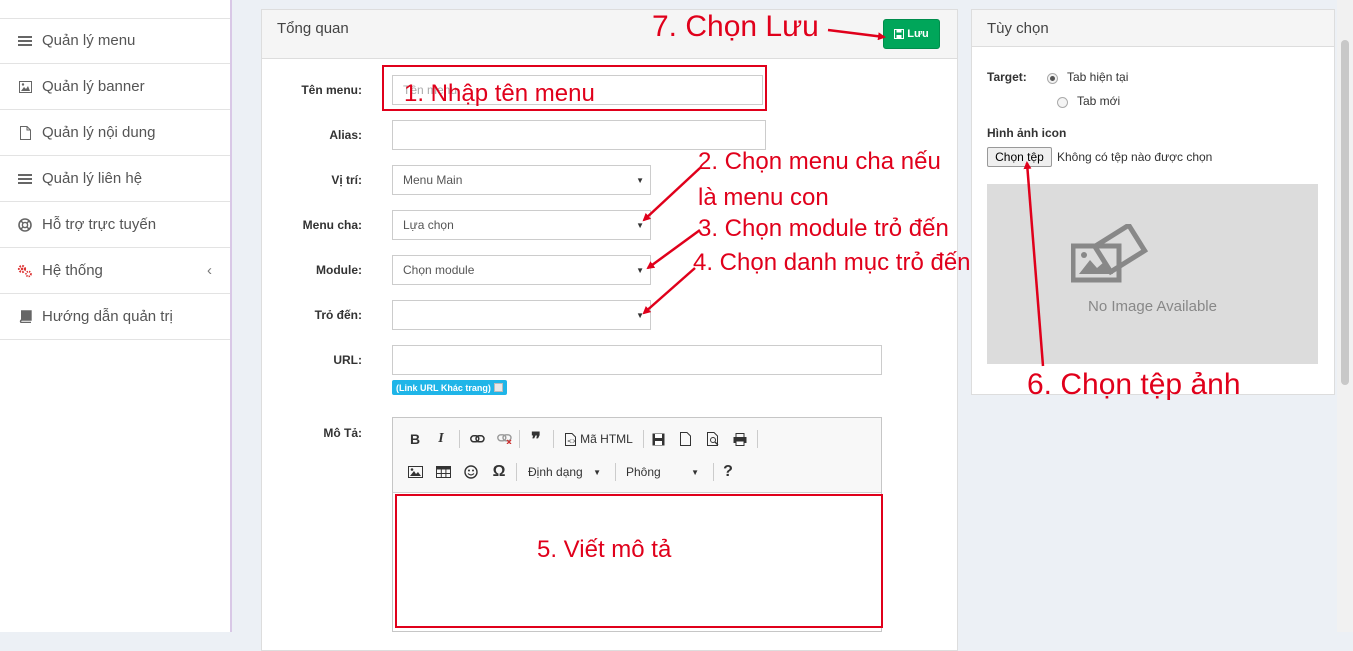 This screenshot has height=651, width=1353. Describe the element at coordinates (449, 387) in the screenshot. I see `link-url-toggle: (Link URL Khác trang)` at that location.